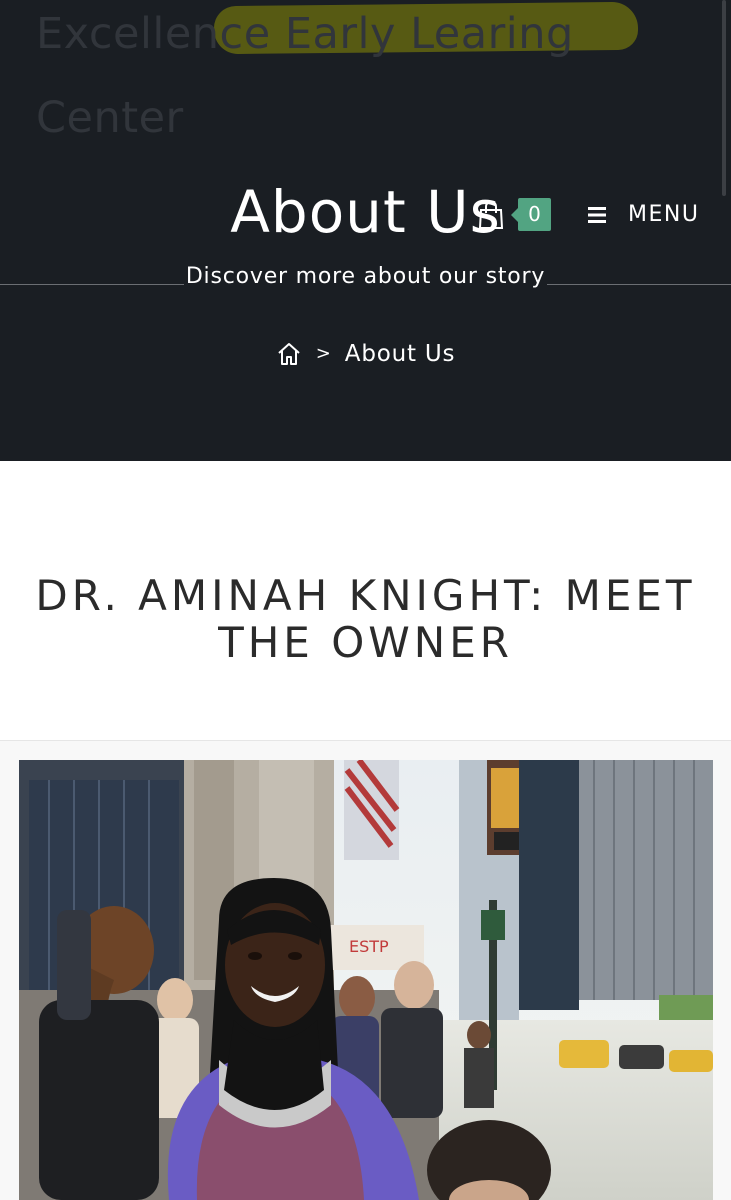 The height and width of the screenshot is (1200, 731). What do you see at coordinates (531, 214) in the screenshot?
I see `cart-count-badge: 0` at bounding box center [531, 214].